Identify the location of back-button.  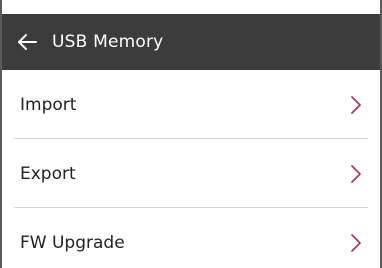
(27, 42).